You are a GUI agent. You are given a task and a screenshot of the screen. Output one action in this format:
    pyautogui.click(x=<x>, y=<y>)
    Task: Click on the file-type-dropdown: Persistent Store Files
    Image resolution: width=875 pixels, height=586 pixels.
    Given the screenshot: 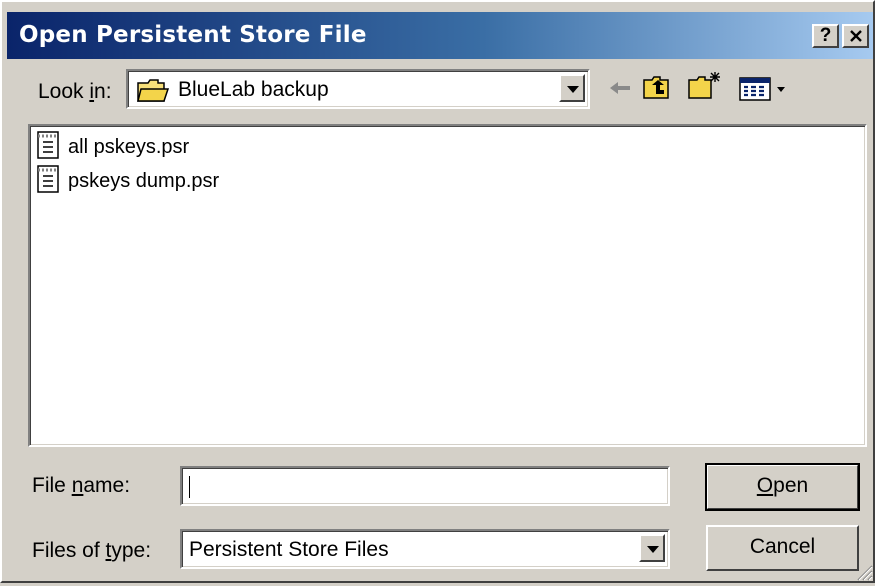 What is the action you would take?
    pyautogui.click(x=425, y=549)
    